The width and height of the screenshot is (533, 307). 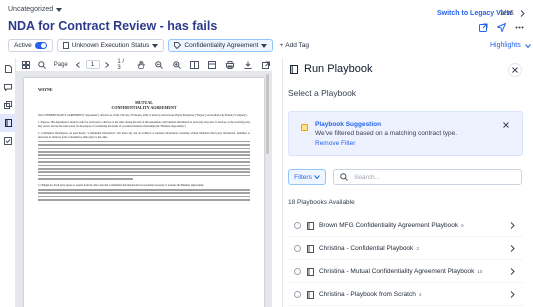 I want to click on panel-title: Run Playbook, so click(x=338, y=69).